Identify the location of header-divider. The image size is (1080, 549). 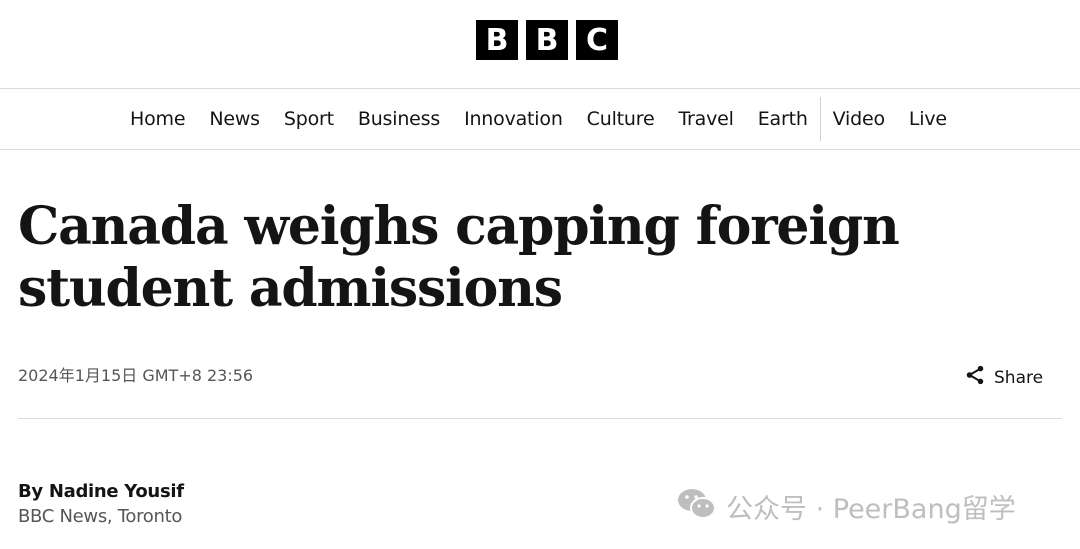
(540, 418).